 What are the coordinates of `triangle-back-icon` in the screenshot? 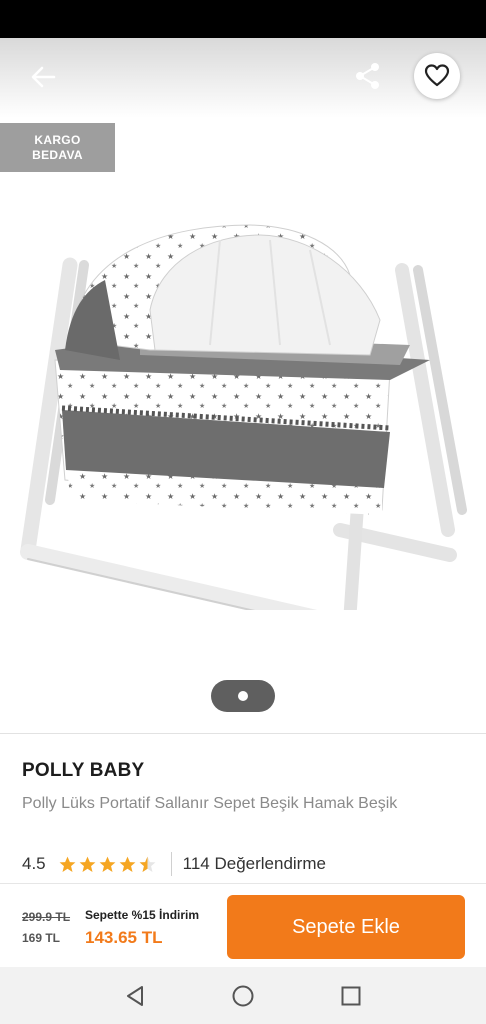 It's located at (135, 996).